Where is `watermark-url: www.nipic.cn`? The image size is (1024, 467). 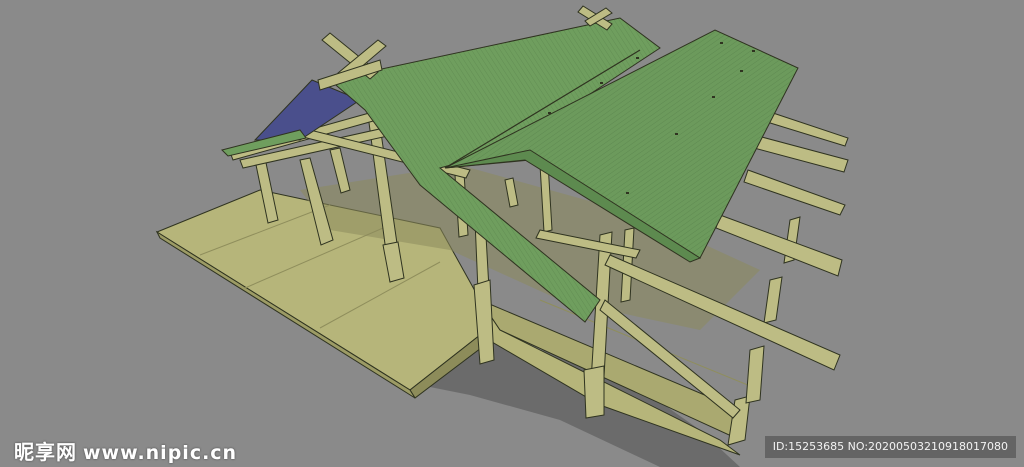
watermark-url: www.nipic.cn is located at coordinates (160, 453).